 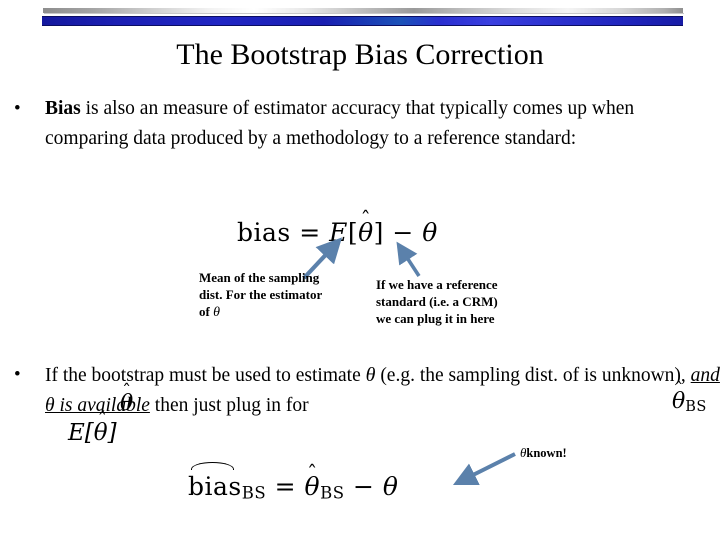 I want to click on callout-left-line-3-prefix: of, so click(x=206, y=311).